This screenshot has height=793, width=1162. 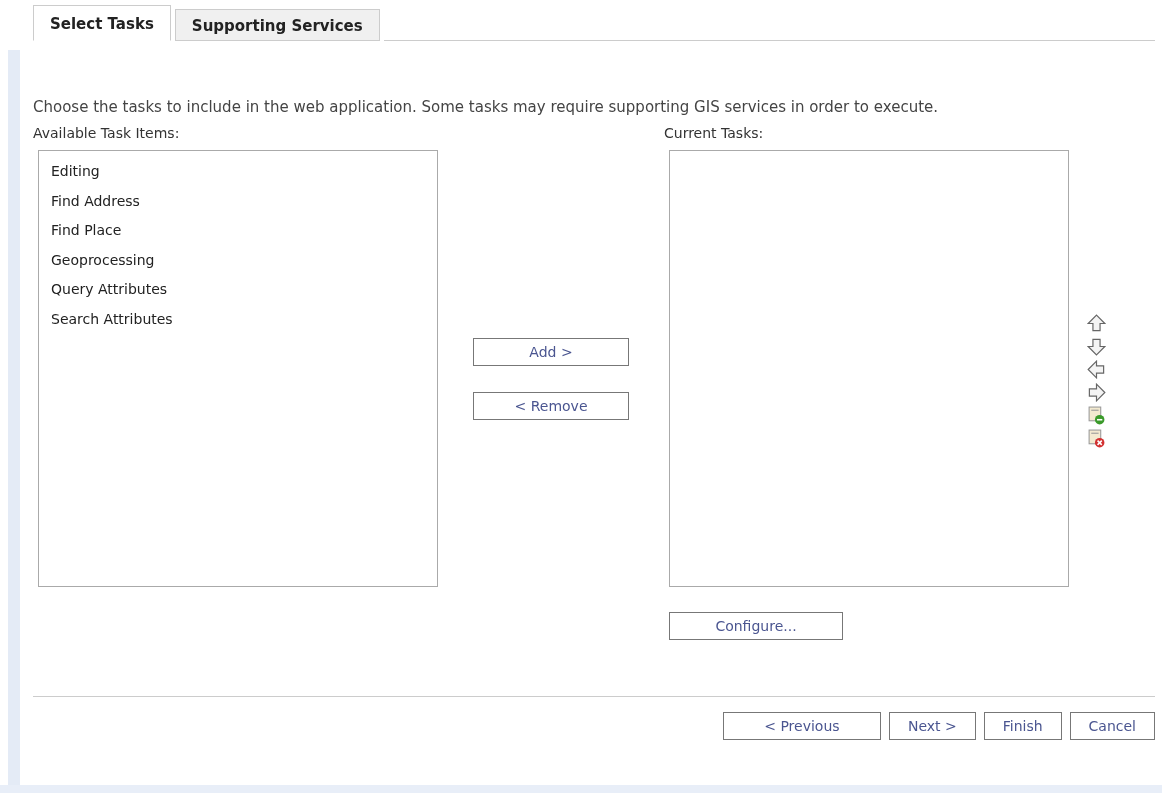 What do you see at coordinates (1096, 346) in the screenshot?
I see `down-arrow-icon` at bounding box center [1096, 346].